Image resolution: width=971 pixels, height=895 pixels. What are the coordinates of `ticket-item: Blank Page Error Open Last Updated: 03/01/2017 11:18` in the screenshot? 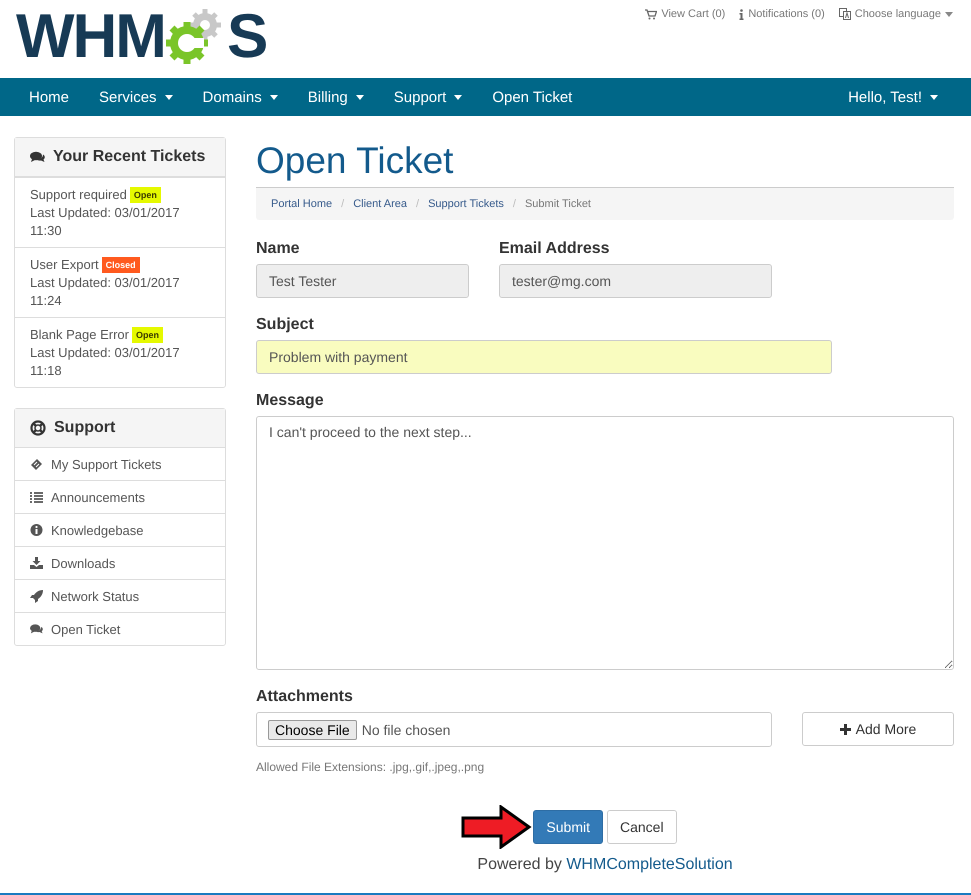 It's located at (120, 352).